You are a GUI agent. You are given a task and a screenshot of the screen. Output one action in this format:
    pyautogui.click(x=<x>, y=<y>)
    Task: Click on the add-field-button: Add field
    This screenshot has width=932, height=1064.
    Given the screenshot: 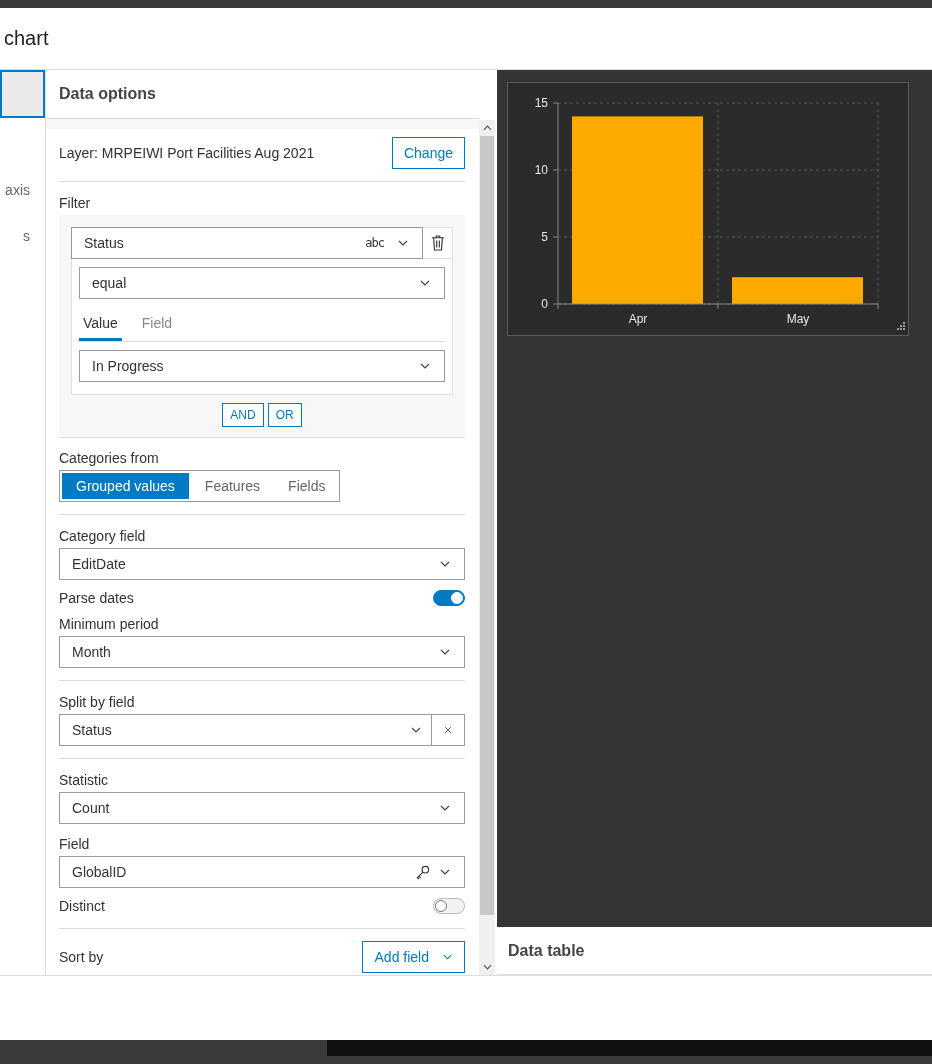 What is the action you would take?
    pyautogui.click(x=413, y=957)
    